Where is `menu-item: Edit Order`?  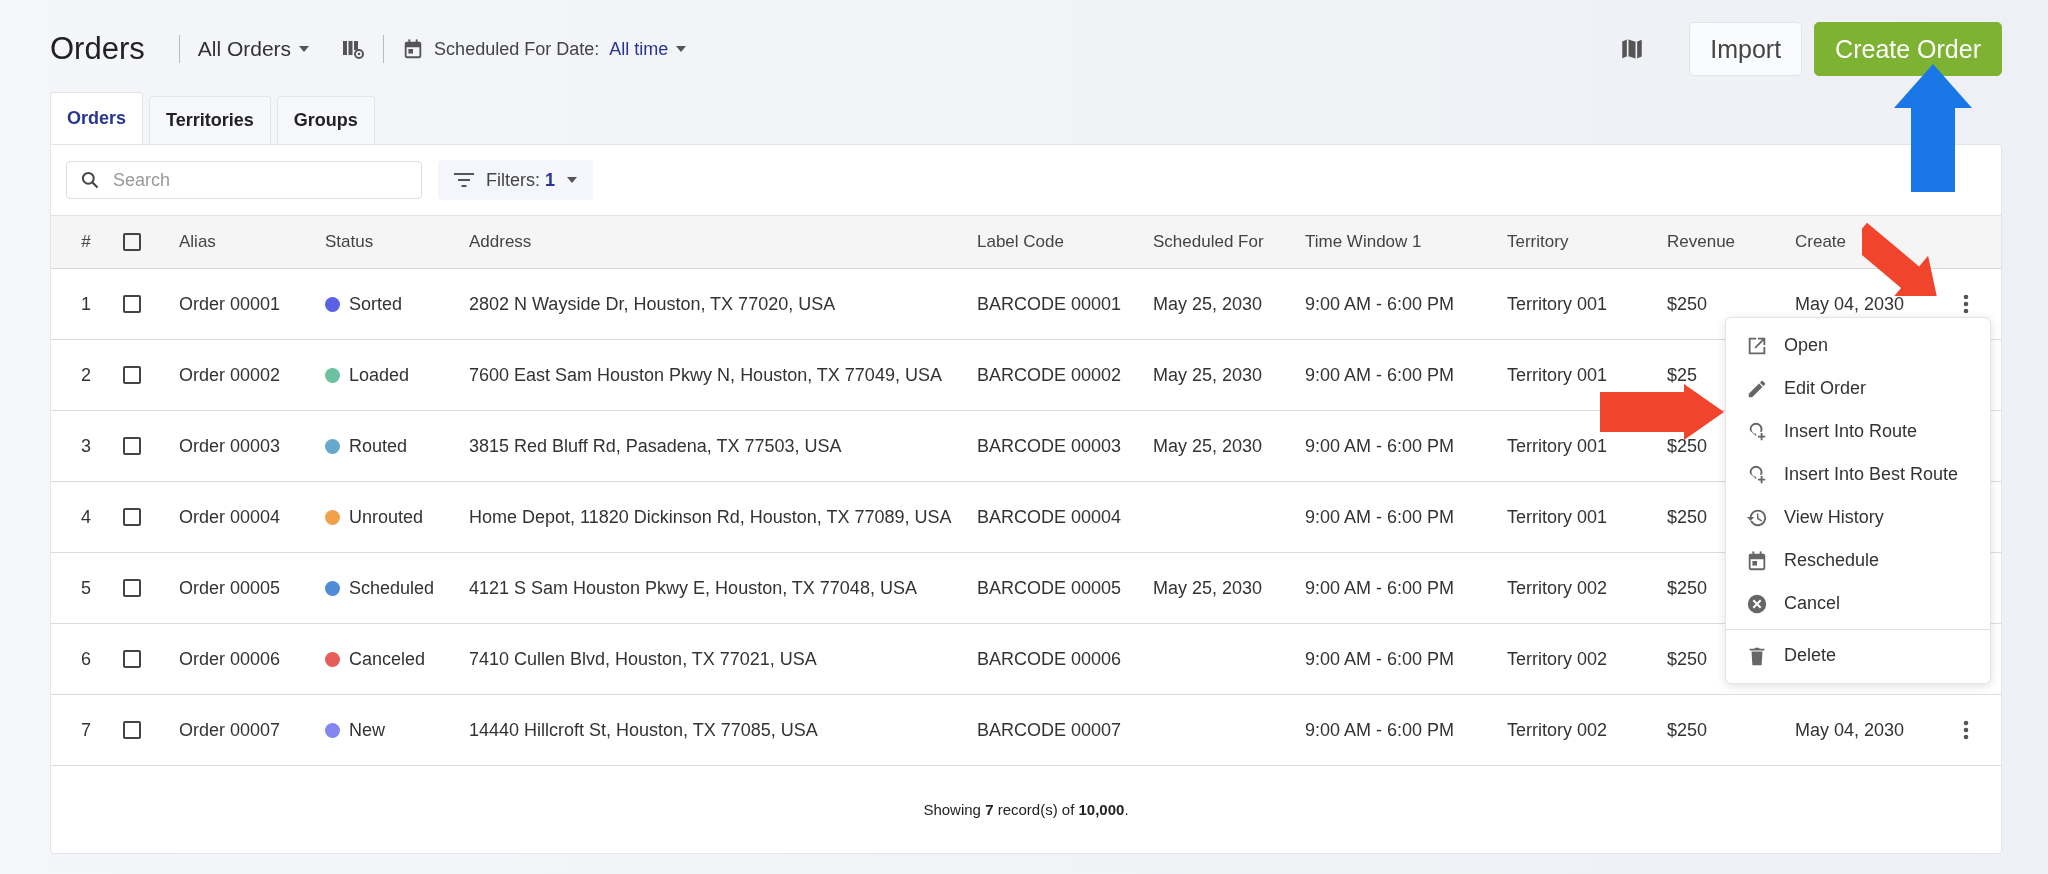
menu-item: Edit Order is located at coordinates (1858, 388).